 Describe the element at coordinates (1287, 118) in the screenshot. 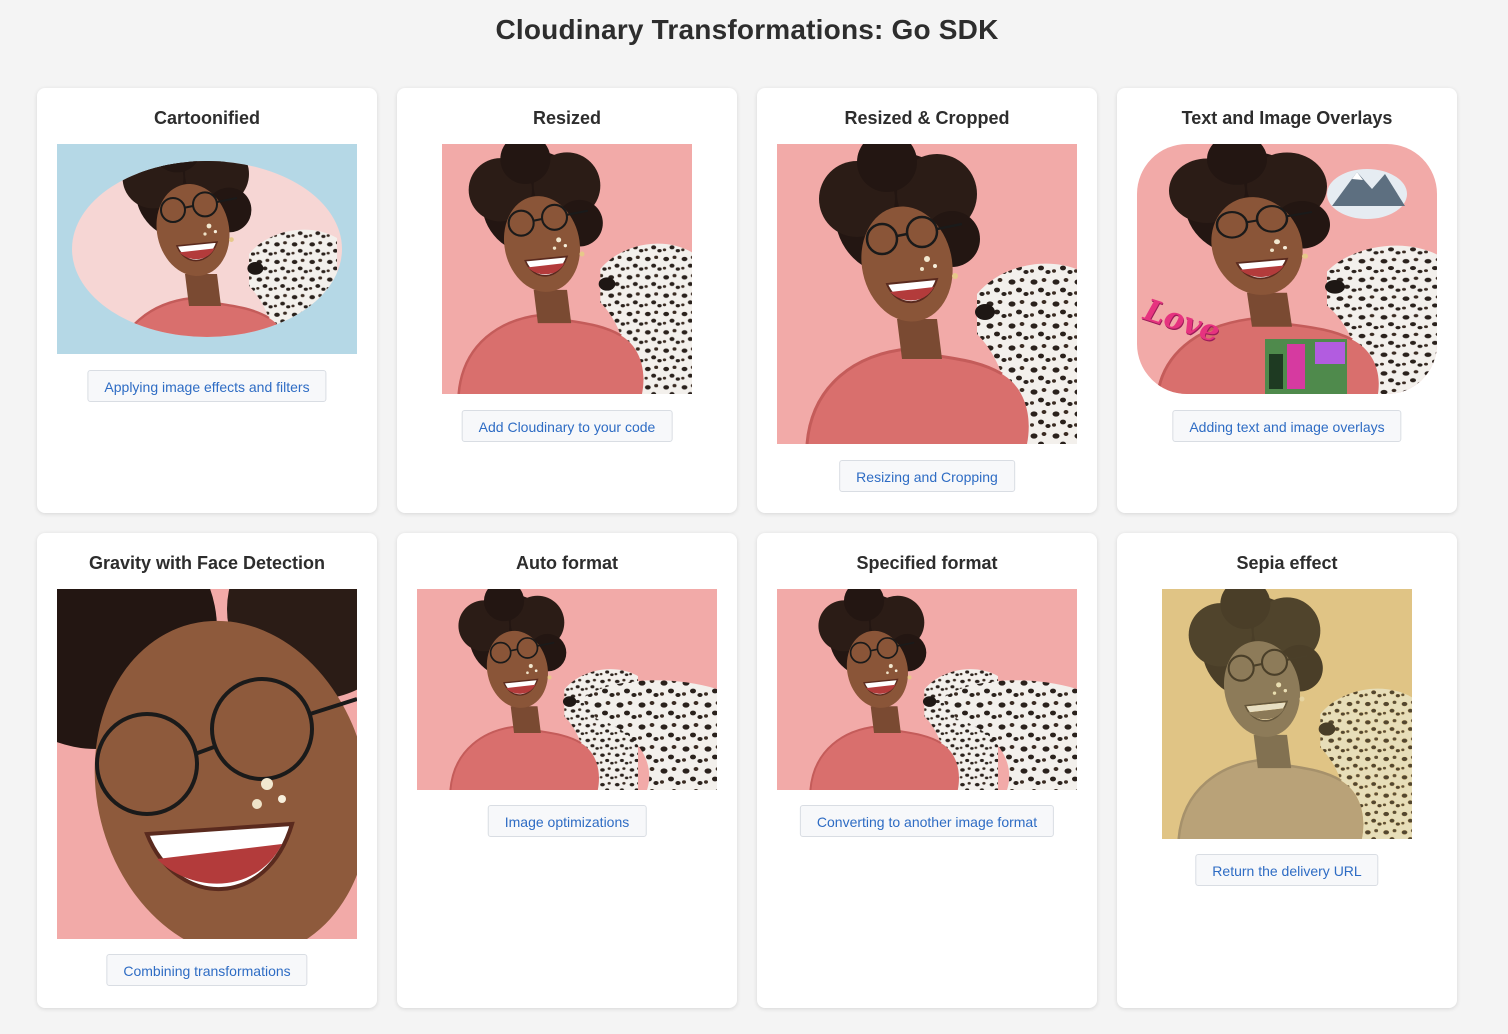

I see `card-title: Text and Image Overlays` at that location.